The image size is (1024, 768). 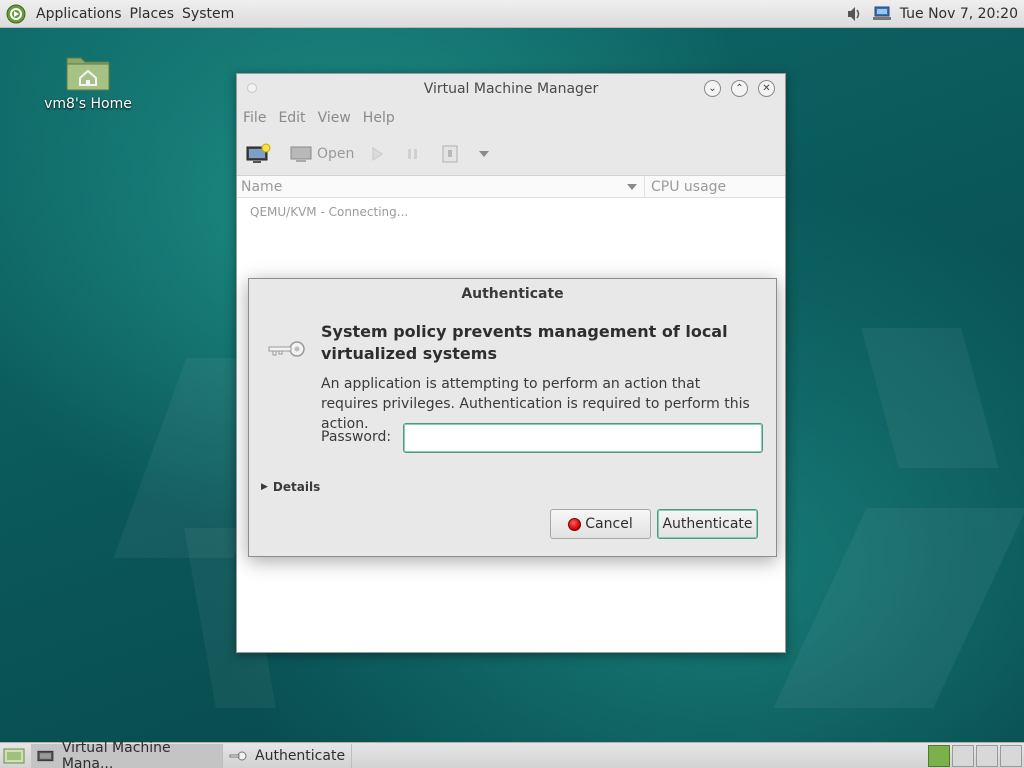 I want to click on chevron-down-icon, so click(x=484, y=153).